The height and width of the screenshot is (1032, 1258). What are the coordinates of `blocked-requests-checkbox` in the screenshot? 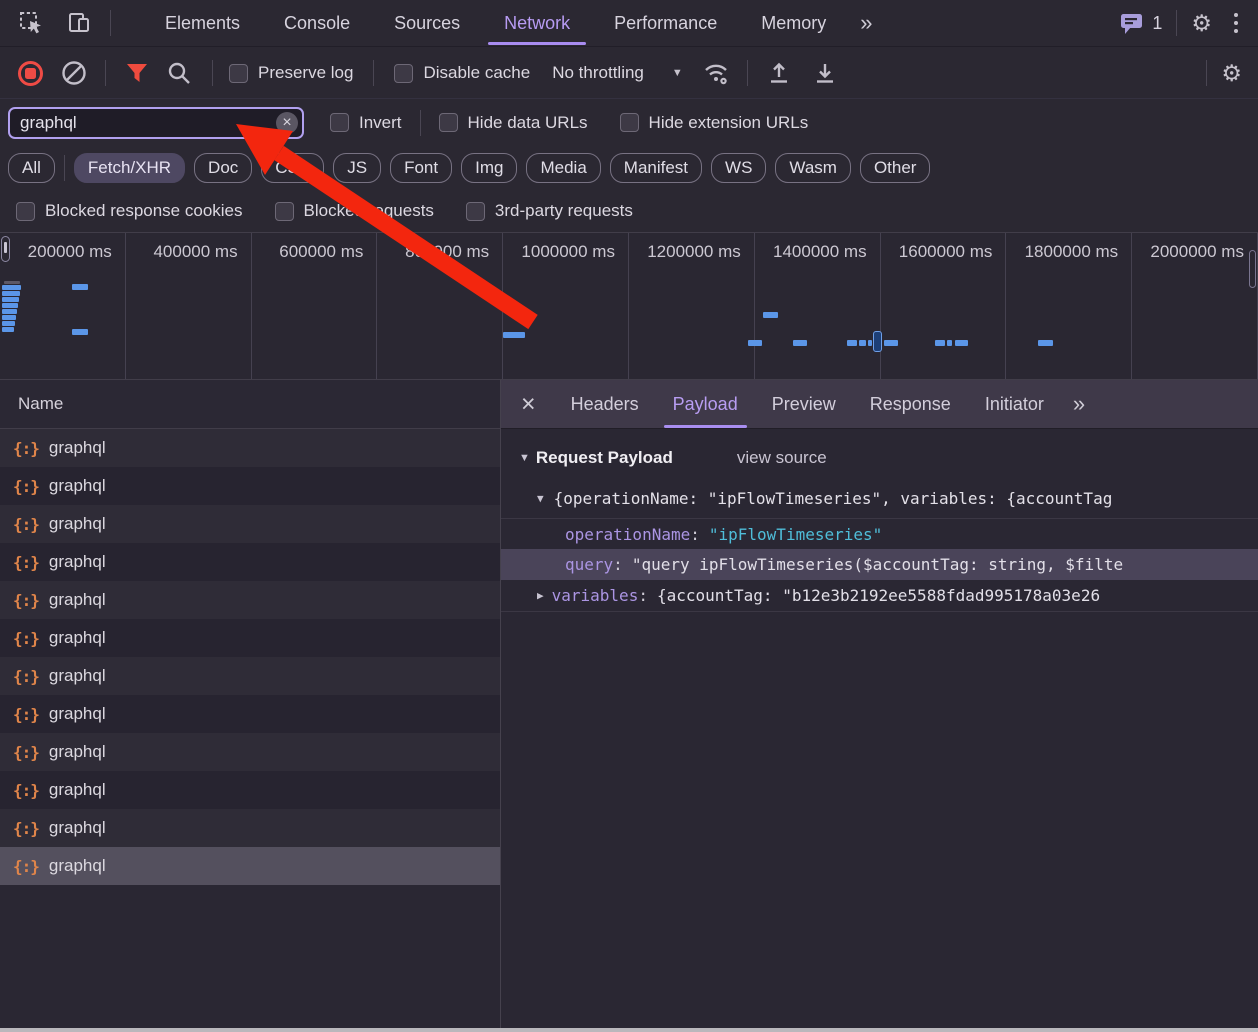 It's located at (284, 211).